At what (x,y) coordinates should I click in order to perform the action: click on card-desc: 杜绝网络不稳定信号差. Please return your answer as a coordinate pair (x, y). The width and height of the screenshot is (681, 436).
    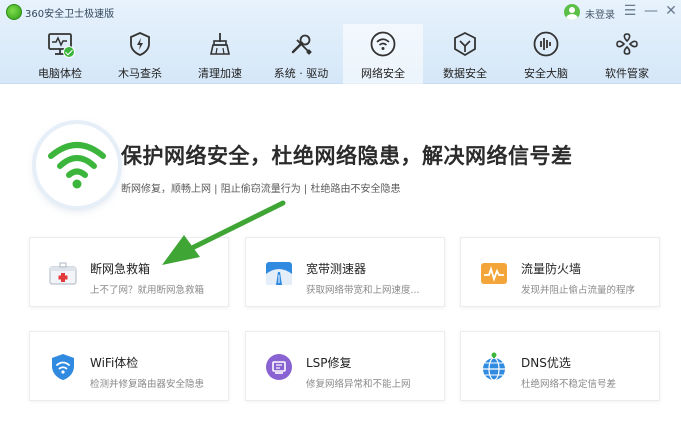
    Looking at the image, I should click on (569, 384).